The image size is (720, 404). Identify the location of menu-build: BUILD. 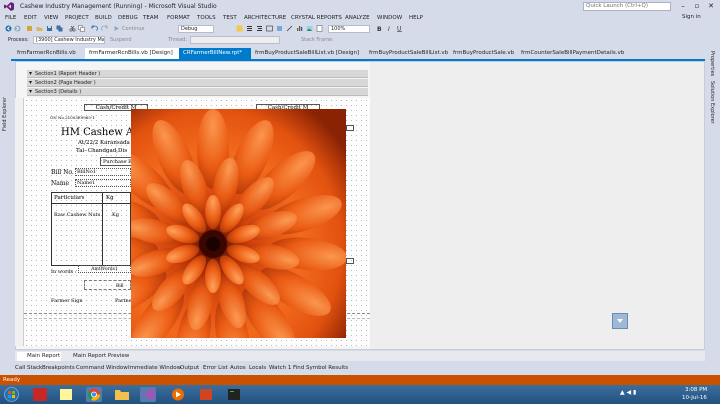
(103, 18).